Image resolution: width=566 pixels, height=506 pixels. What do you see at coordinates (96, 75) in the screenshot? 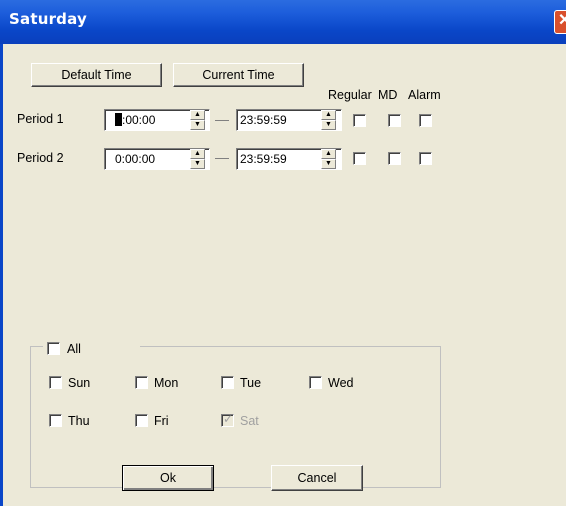
I see `default-time-button: Default Time` at bounding box center [96, 75].